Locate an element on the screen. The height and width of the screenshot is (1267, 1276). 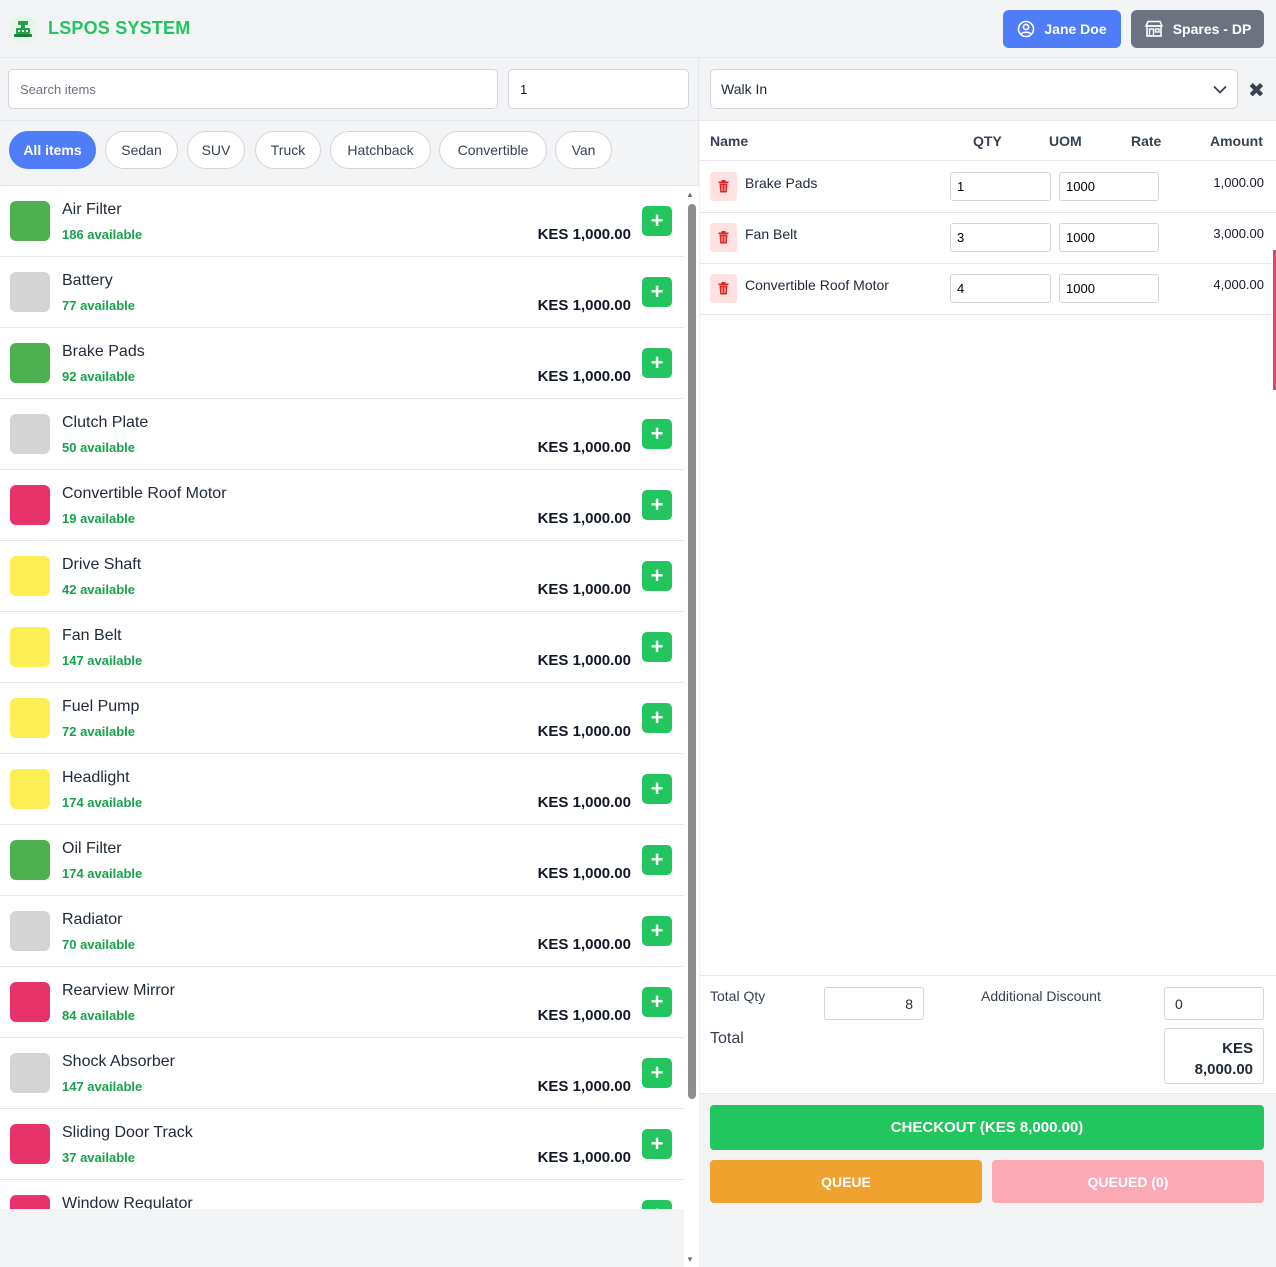
total-currency: KES is located at coordinates (1237, 1048).